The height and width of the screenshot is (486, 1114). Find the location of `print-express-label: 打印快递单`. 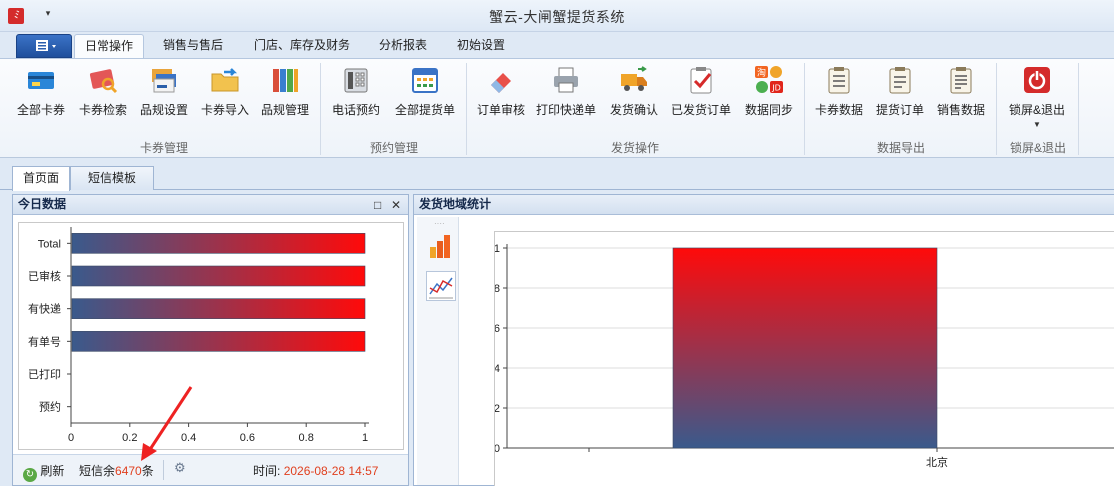

print-express-label: 打印快递单 is located at coordinates (565, 110).